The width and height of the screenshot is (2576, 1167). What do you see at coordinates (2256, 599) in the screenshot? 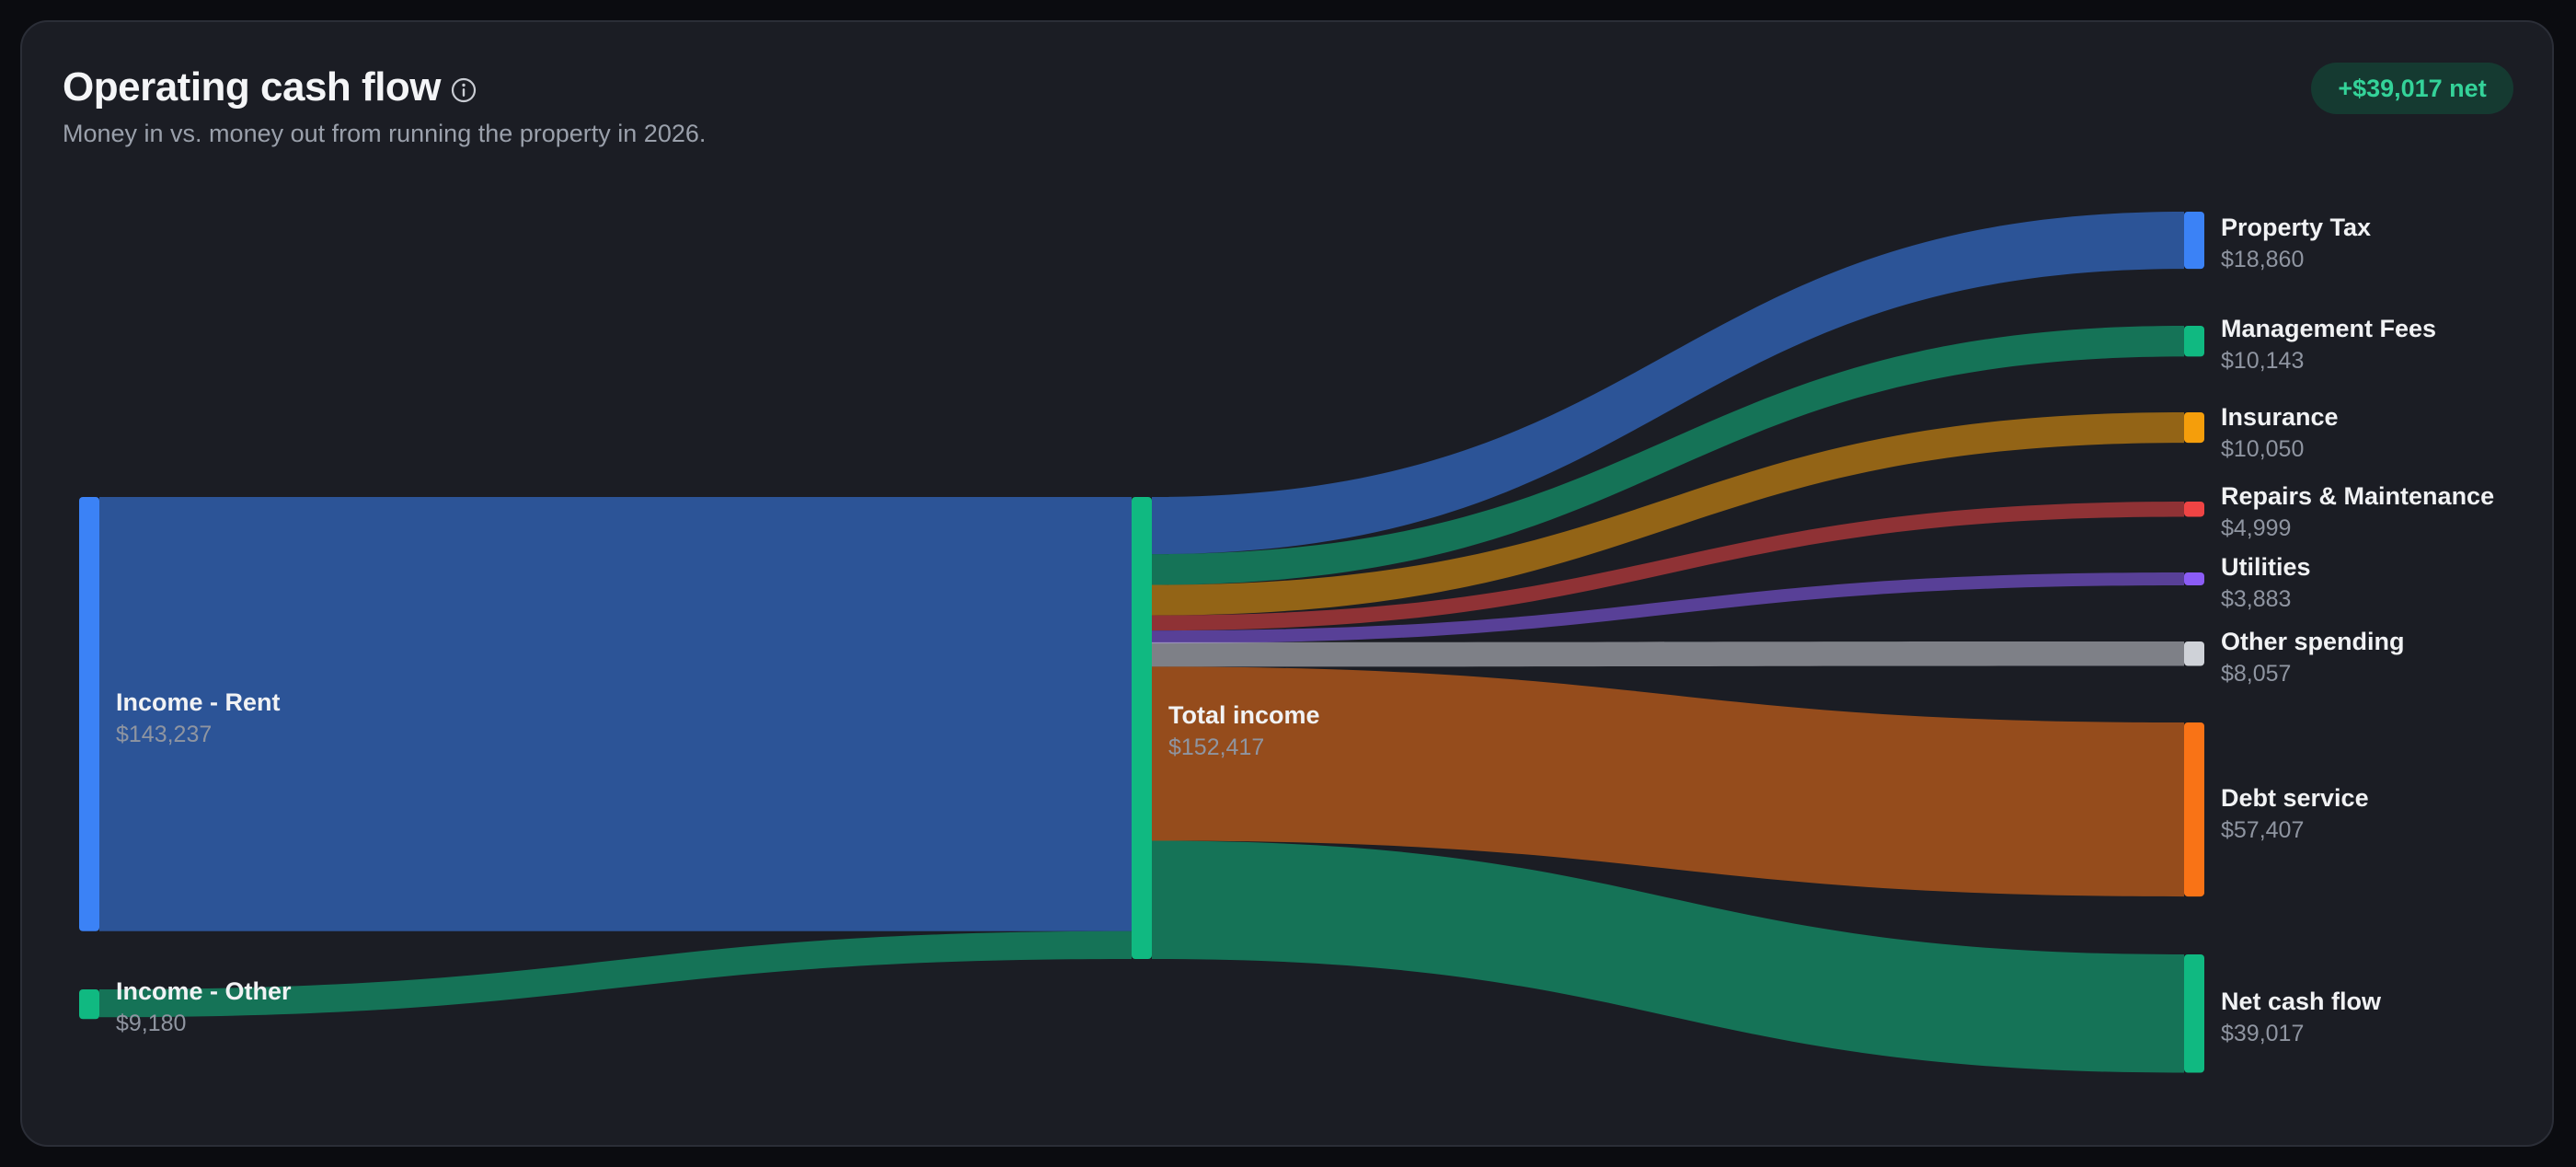
I see `node-utilities-value: $3,883` at bounding box center [2256, 599].